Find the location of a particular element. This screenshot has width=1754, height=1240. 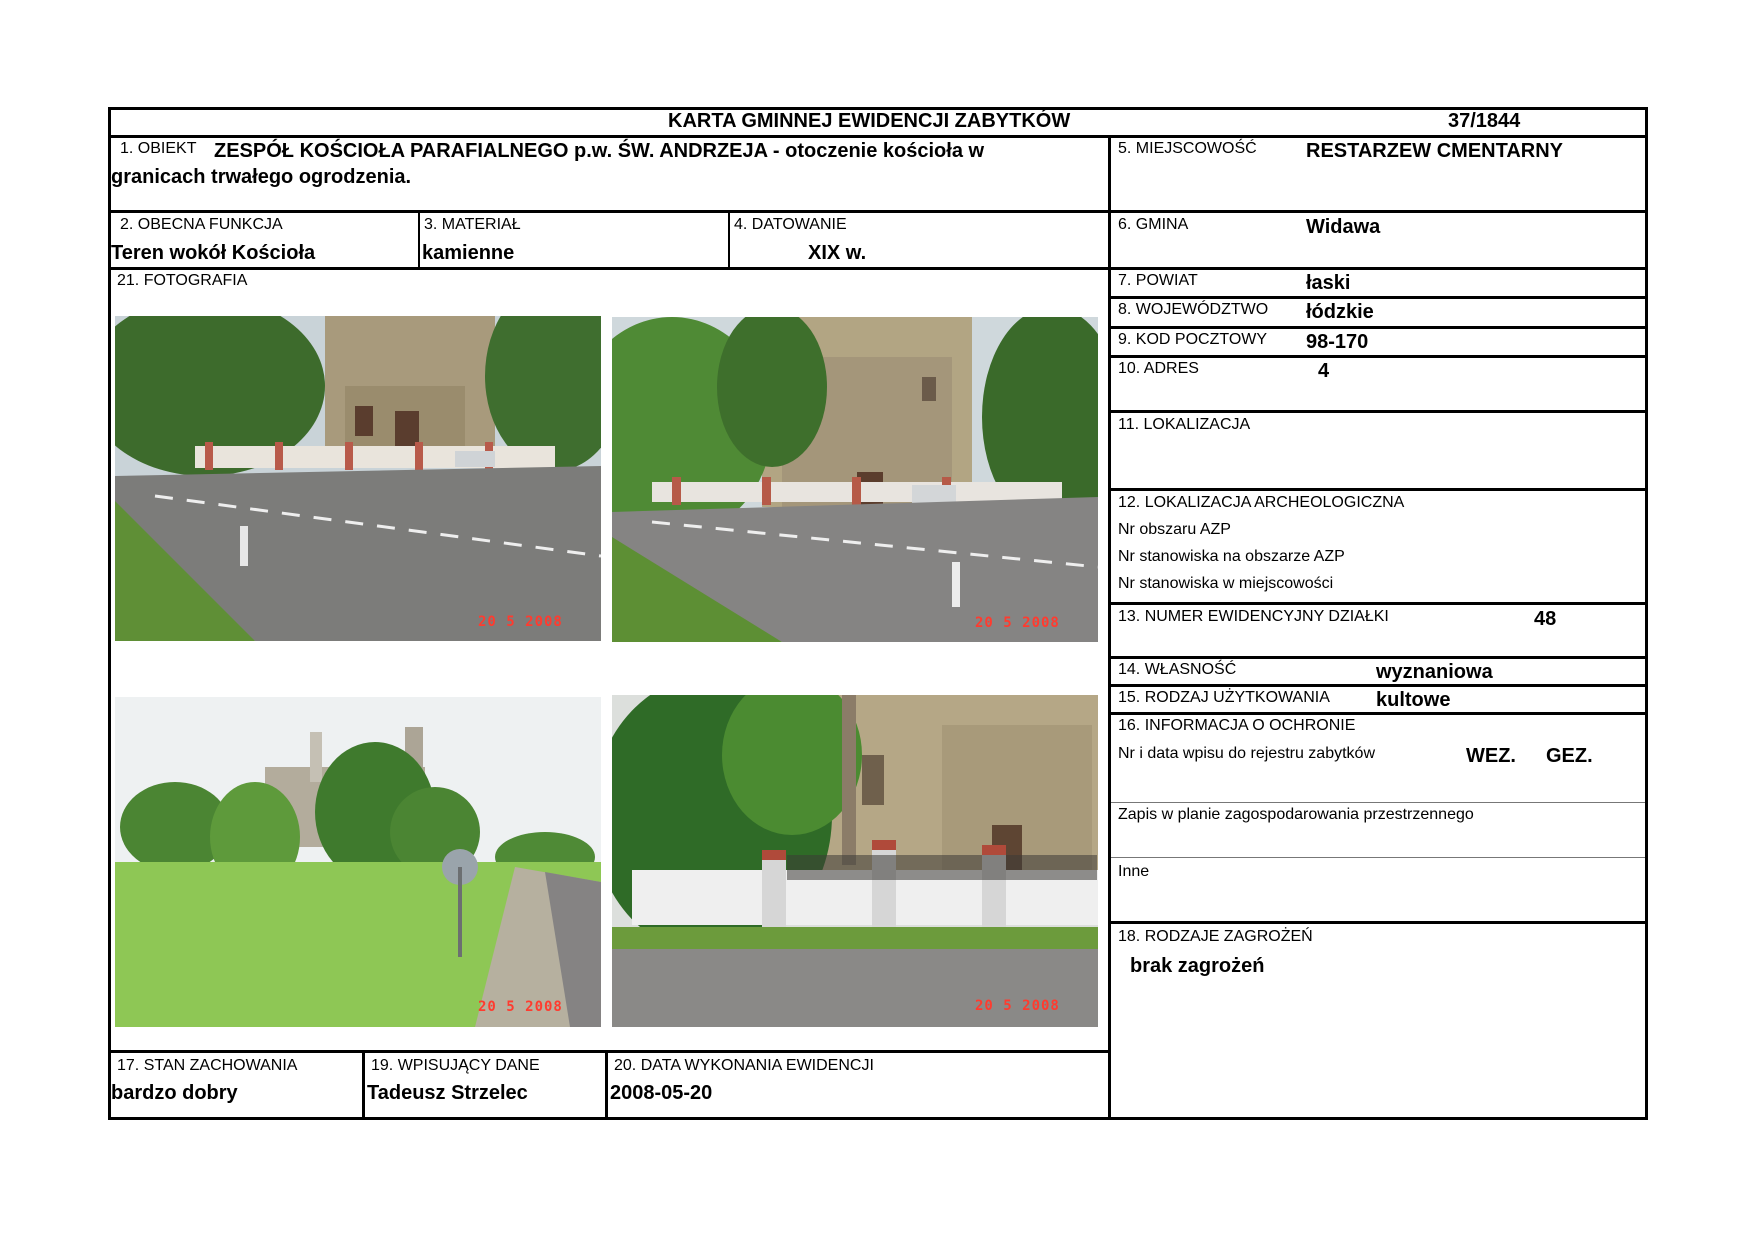

wpisujacy-value: Tadeusz Strzelec is located at coordinates (447, 1093).